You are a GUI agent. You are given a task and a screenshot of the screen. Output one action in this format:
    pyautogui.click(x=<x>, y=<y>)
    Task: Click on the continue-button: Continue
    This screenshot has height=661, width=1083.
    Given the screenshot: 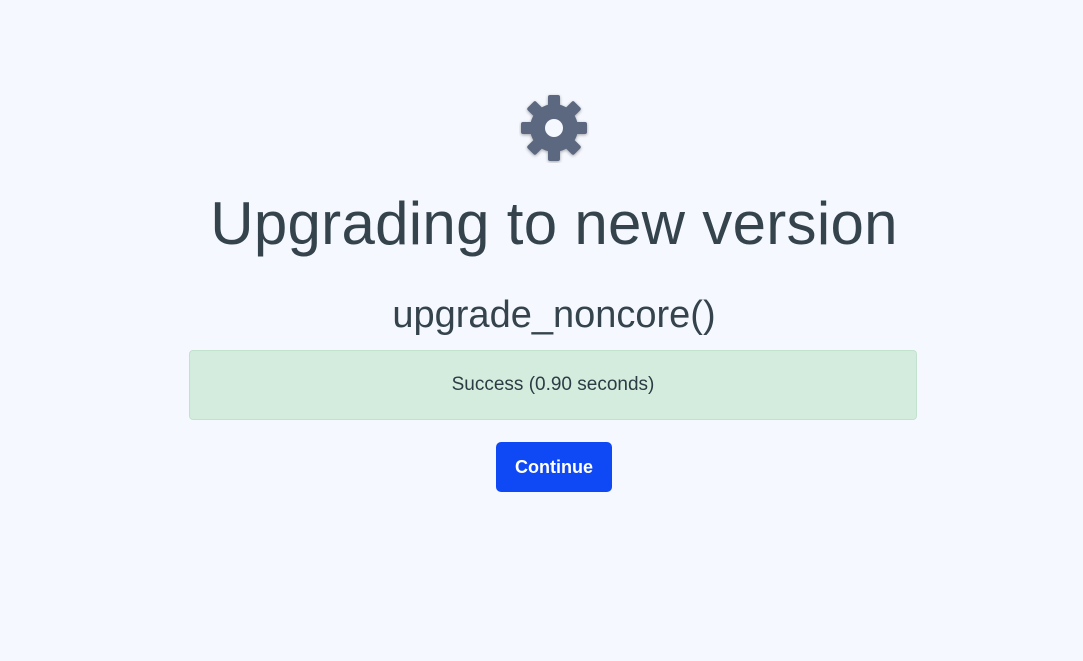 What is the action you would take?
    pyautogui.click(x=554, y=467)
    